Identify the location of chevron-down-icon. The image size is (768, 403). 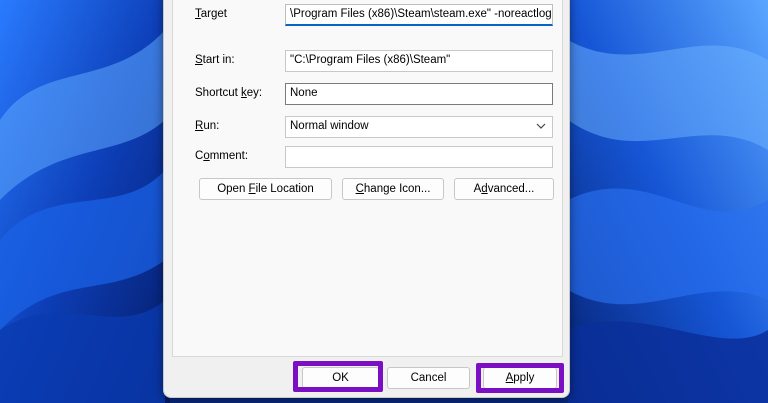
(541, 126).